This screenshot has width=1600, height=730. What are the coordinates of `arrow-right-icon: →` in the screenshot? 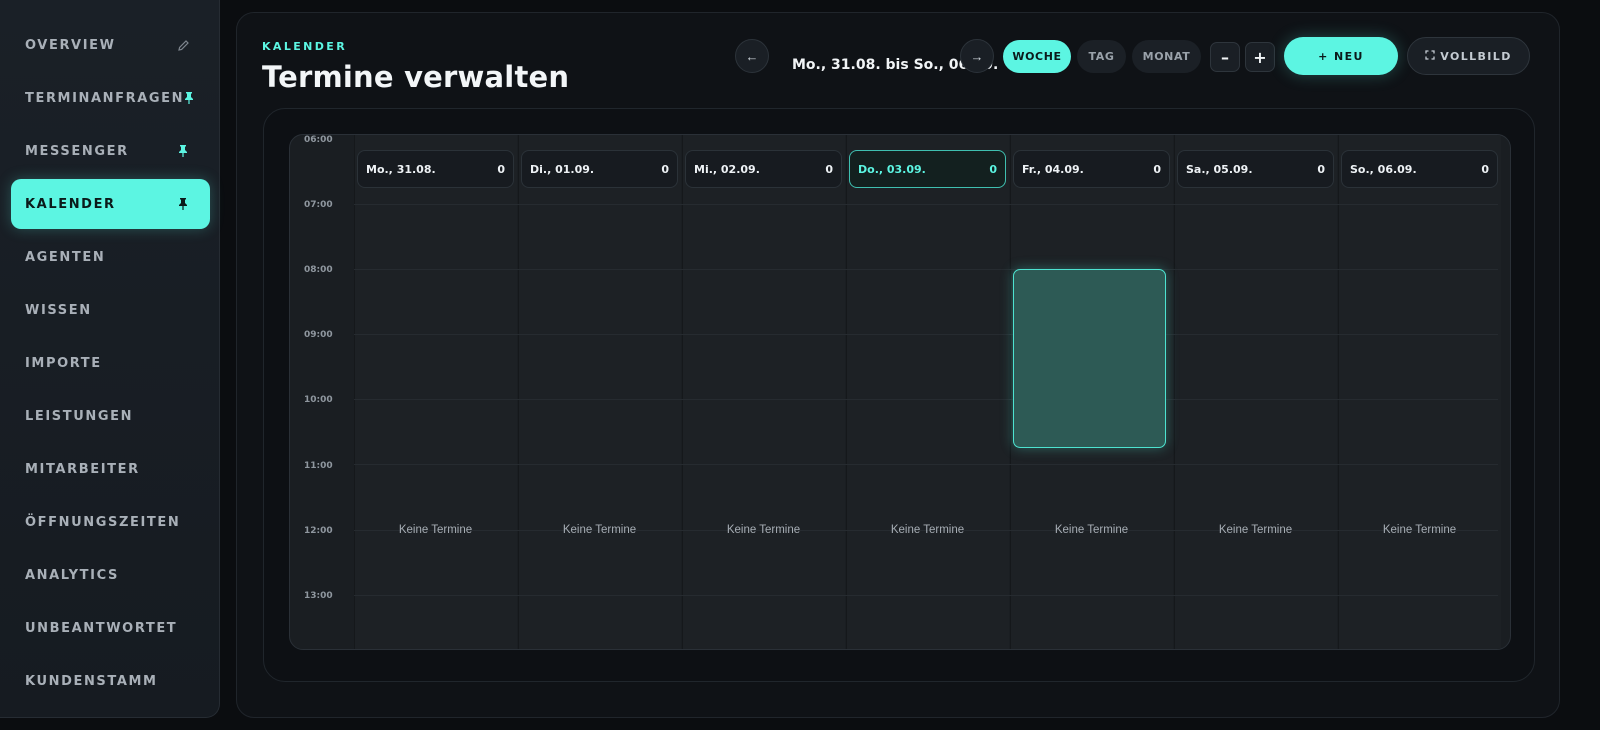 It's located at (977, 56).